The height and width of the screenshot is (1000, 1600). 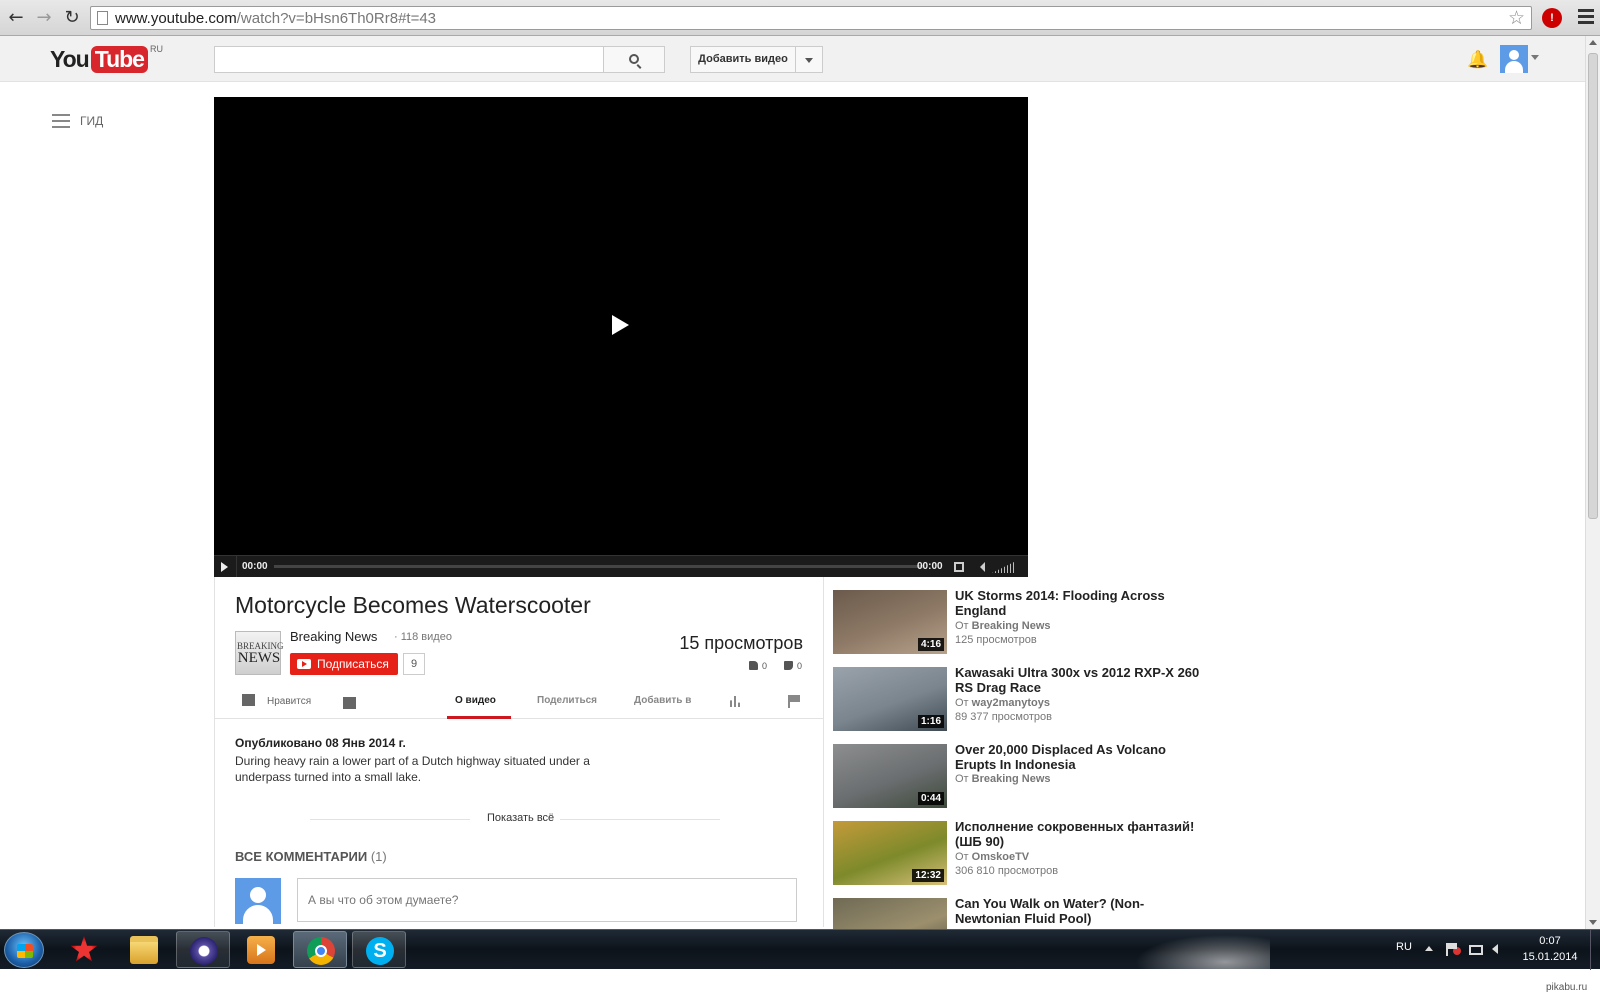 What do you see at coordinates (1195, 950) in the screenshot?
I see `wallpaper-glow` at bounding box center [1195, 950].